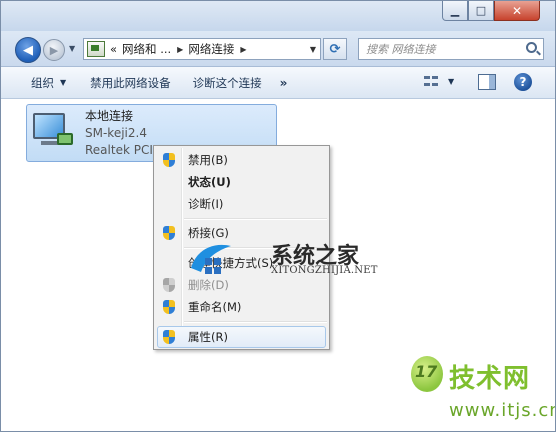 This screenshot has width=556, height=432. I want to click on maximize-icon: □, so click(481, 10).